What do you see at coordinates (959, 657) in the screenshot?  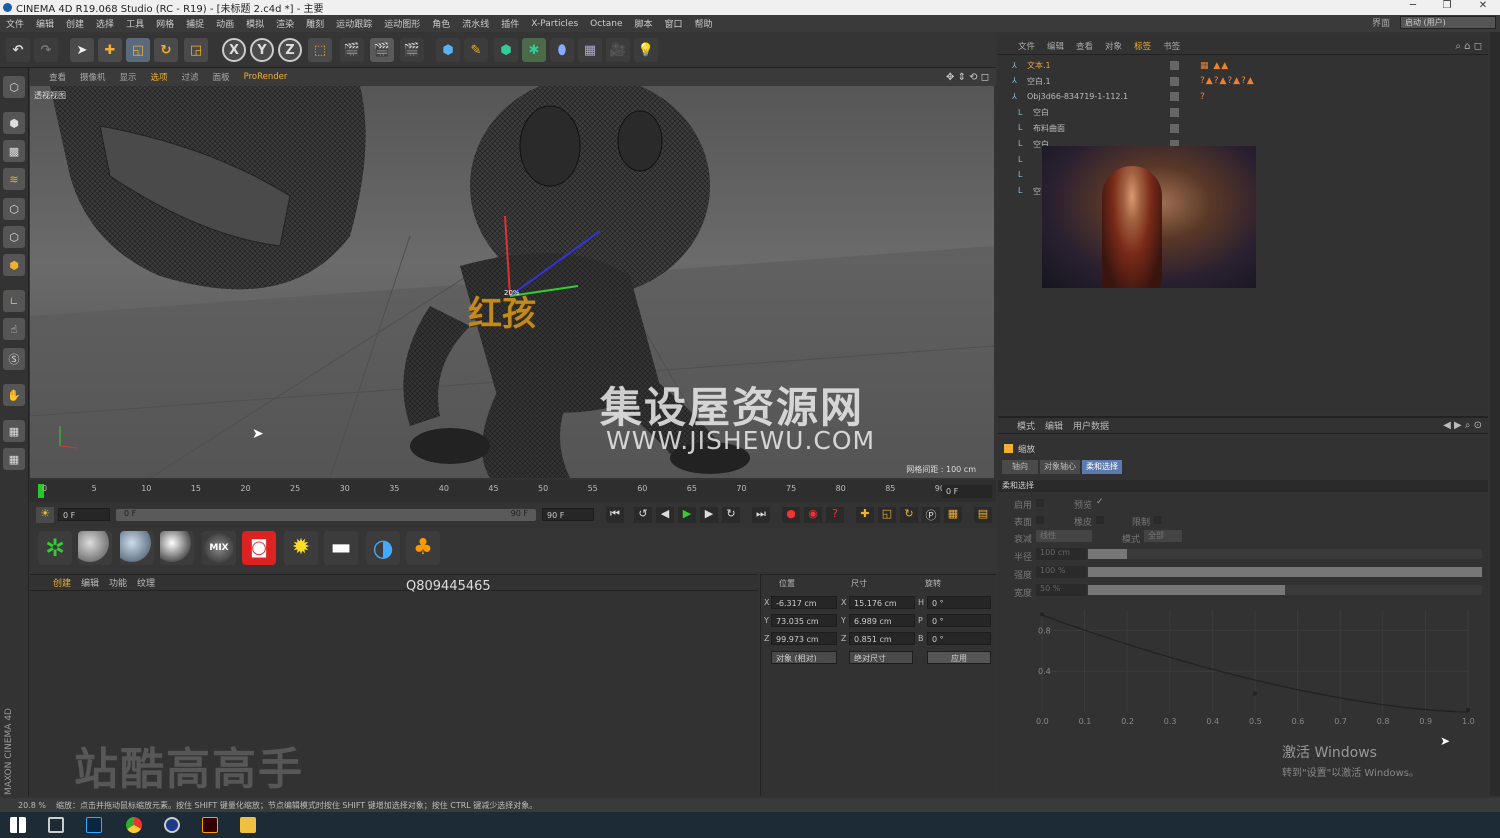 I see `coord-apply-button: 应用` at bounding box center [959, 657].